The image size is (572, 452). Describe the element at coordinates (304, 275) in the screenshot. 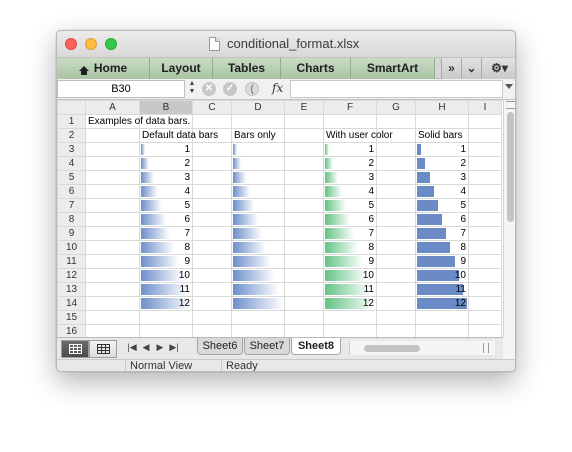

I see `cell-e12` at that location.